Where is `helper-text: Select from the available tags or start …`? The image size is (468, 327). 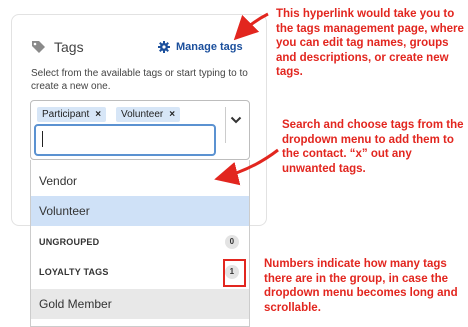
helper-text: Select from the available tags or start … is located at coordinates (139, 80).